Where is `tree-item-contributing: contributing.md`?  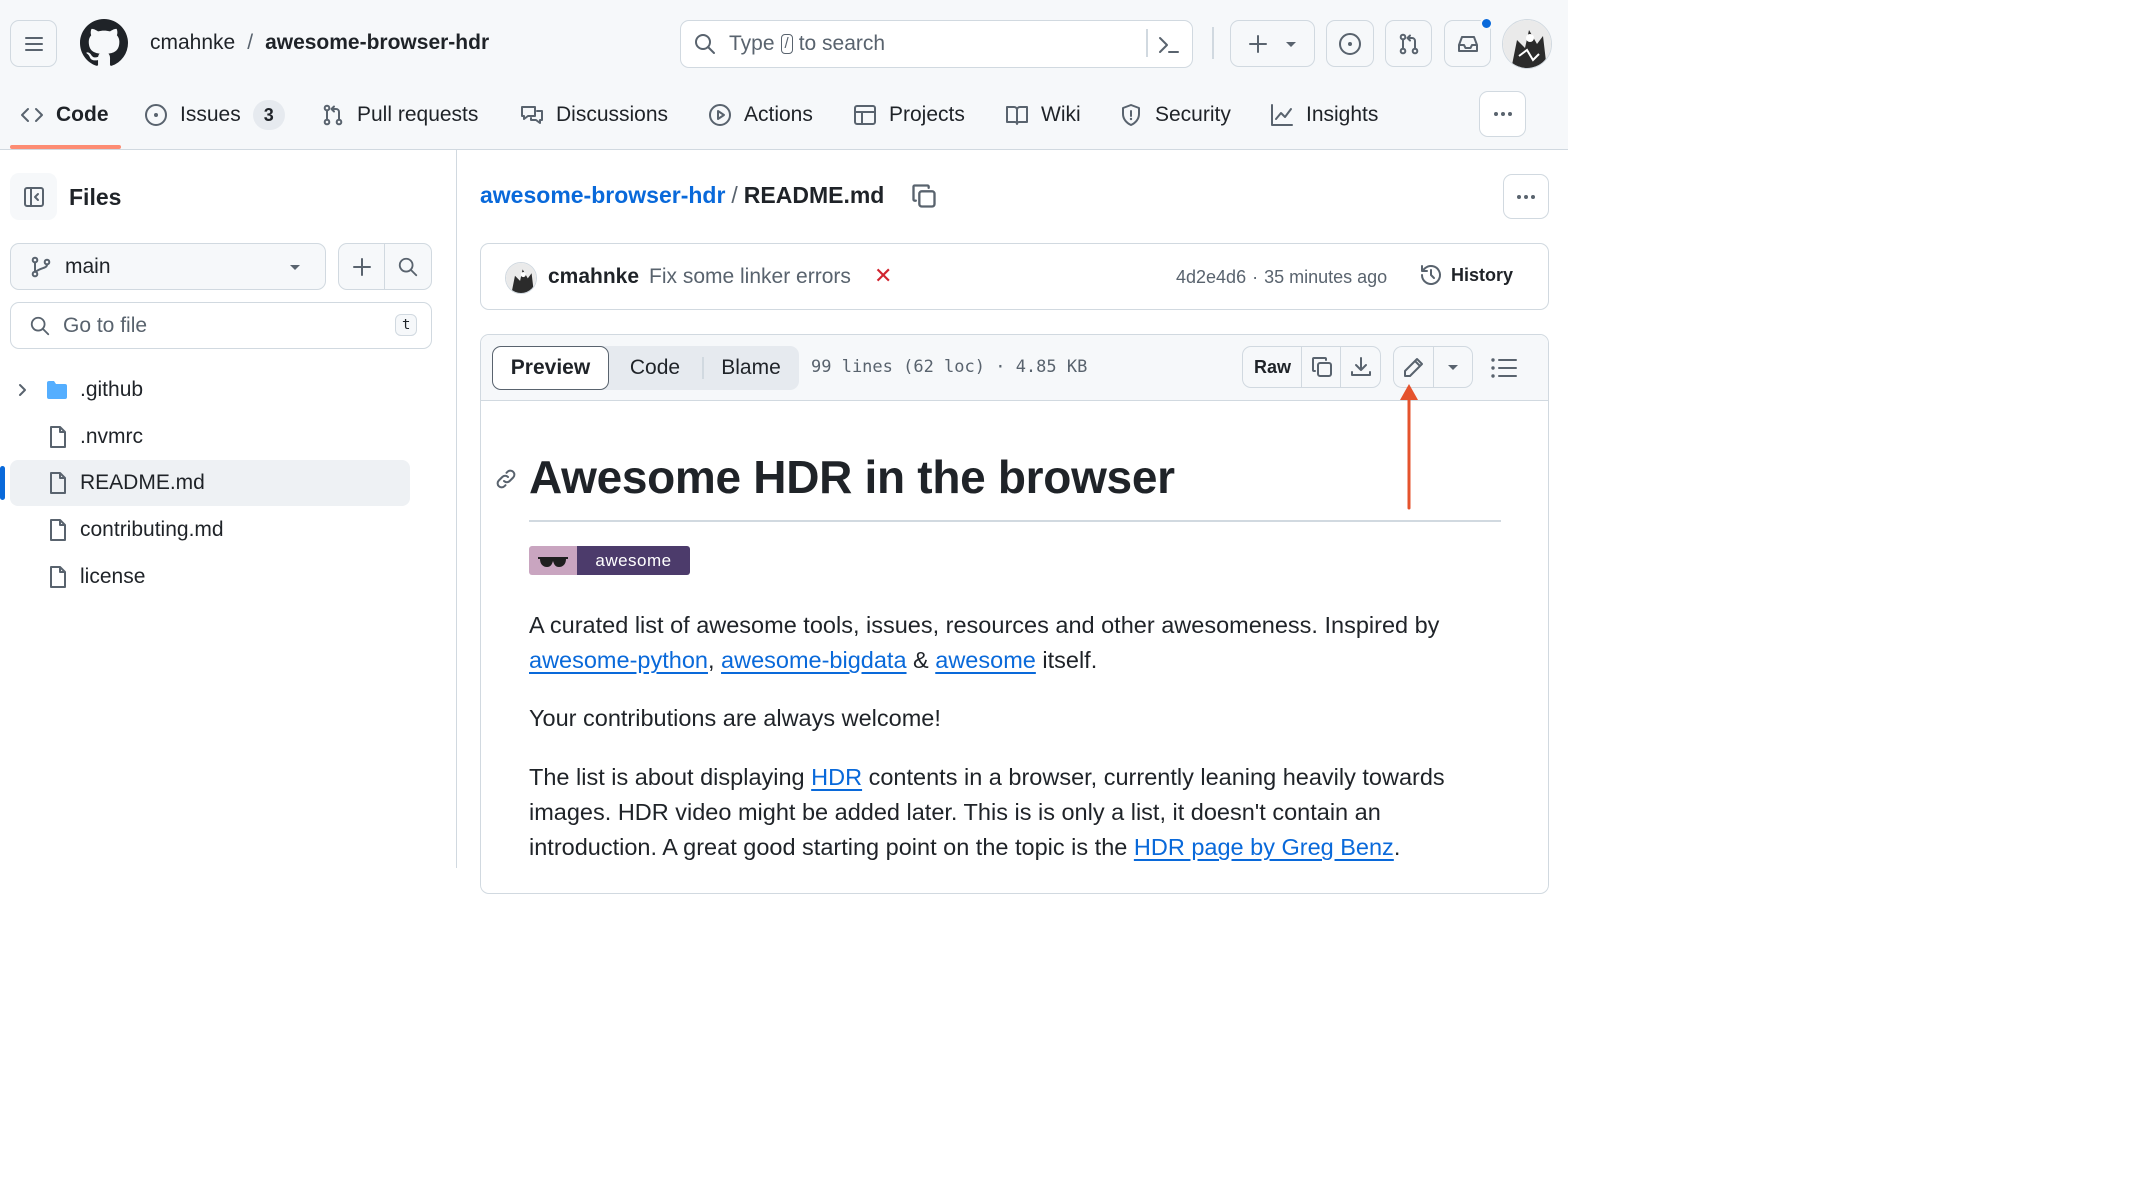 tree-item-contributing: contributing.md is located at coordinates (205, 530).